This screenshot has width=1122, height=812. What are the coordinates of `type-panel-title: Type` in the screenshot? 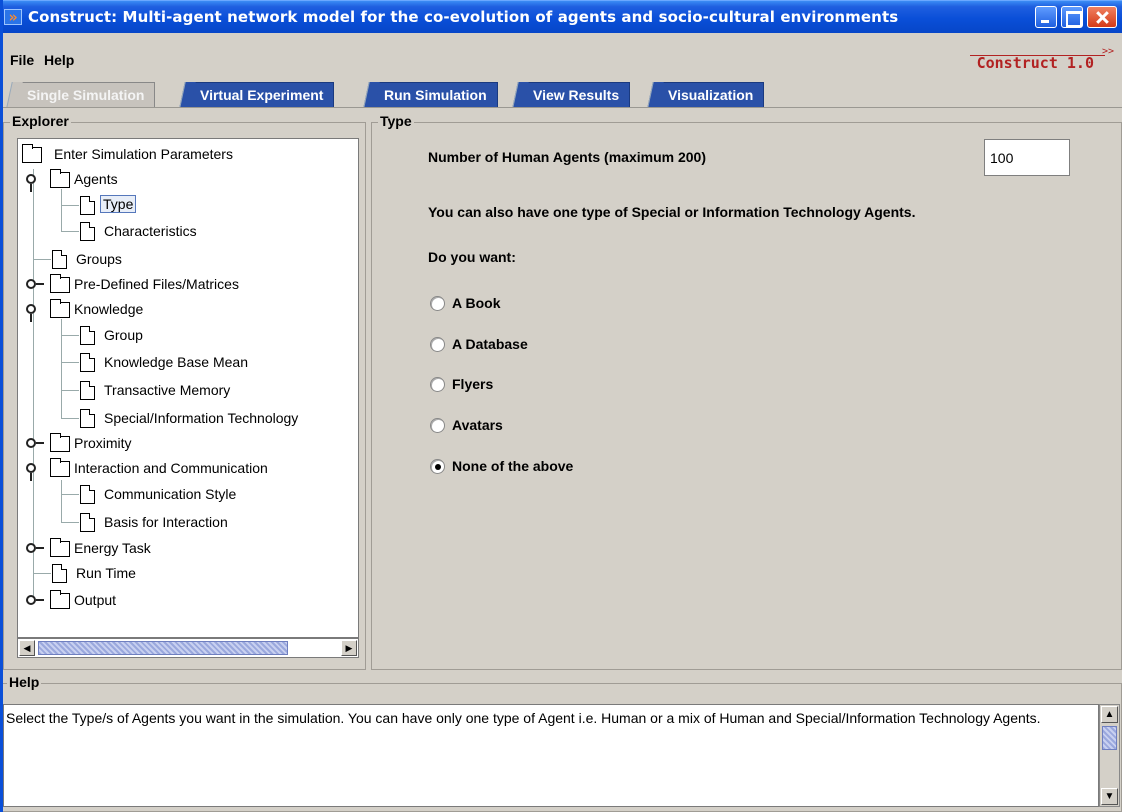 It's located at (396, 121).